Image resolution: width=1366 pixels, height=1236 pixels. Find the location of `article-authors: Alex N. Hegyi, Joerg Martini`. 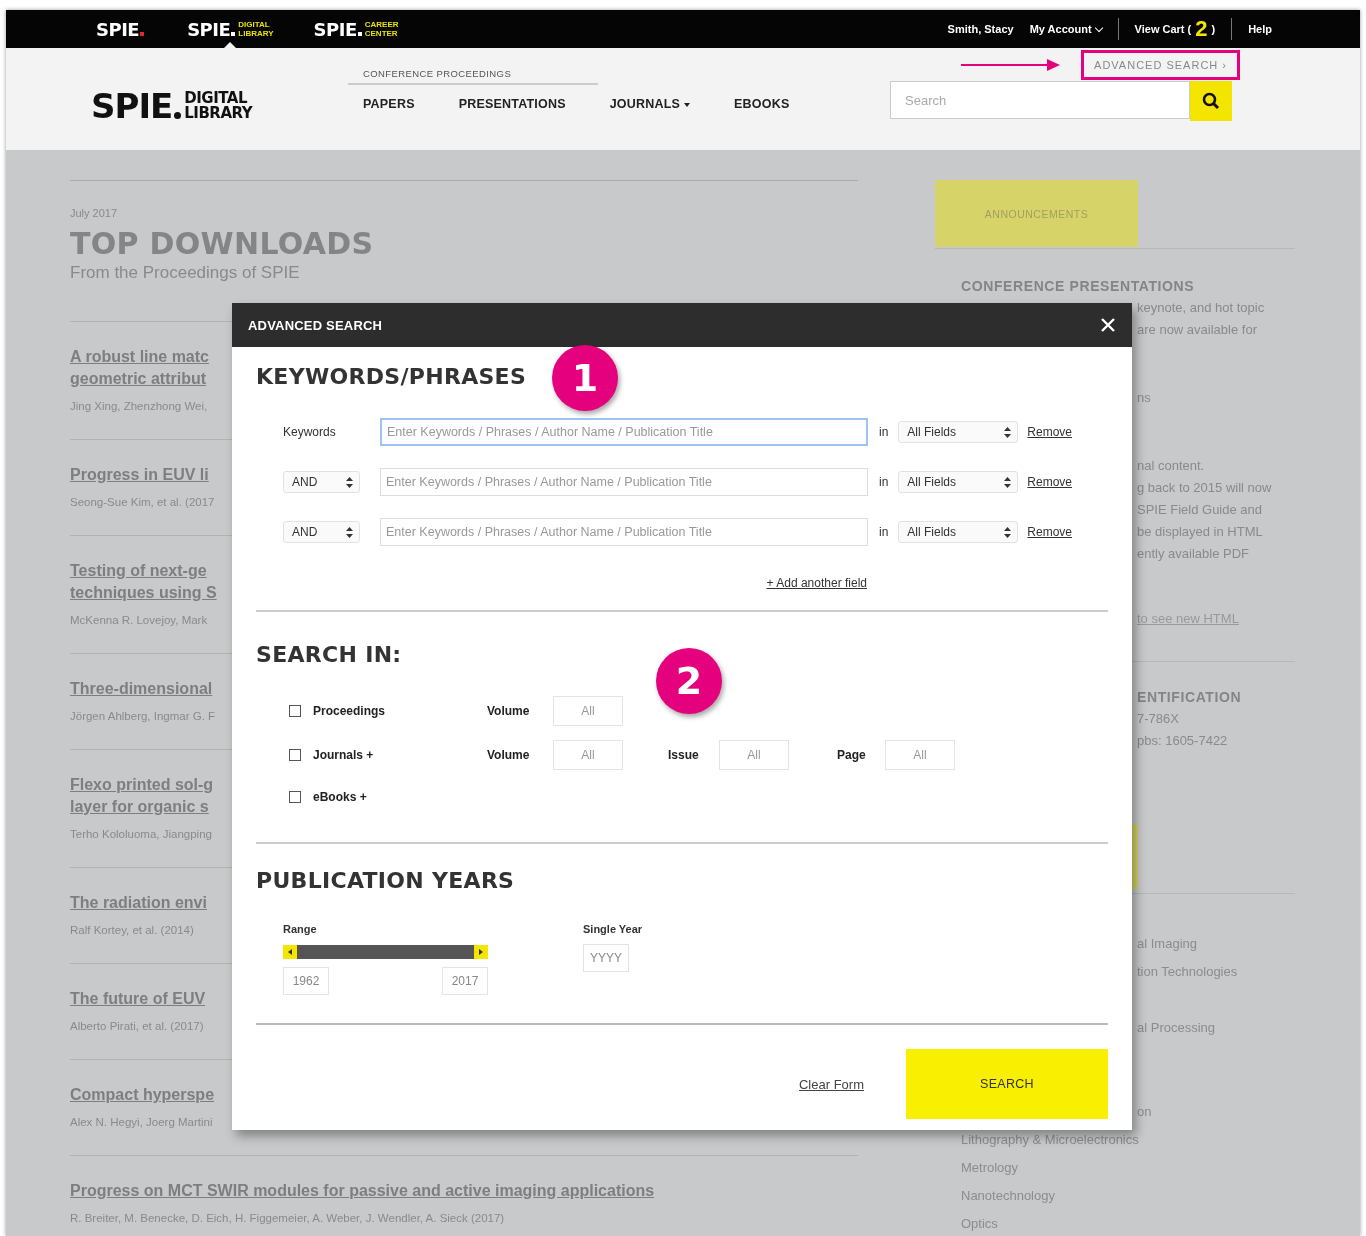

article-authors: Alex N. Hegyi, Joerg Martini is located at coordinates (141, 1122).